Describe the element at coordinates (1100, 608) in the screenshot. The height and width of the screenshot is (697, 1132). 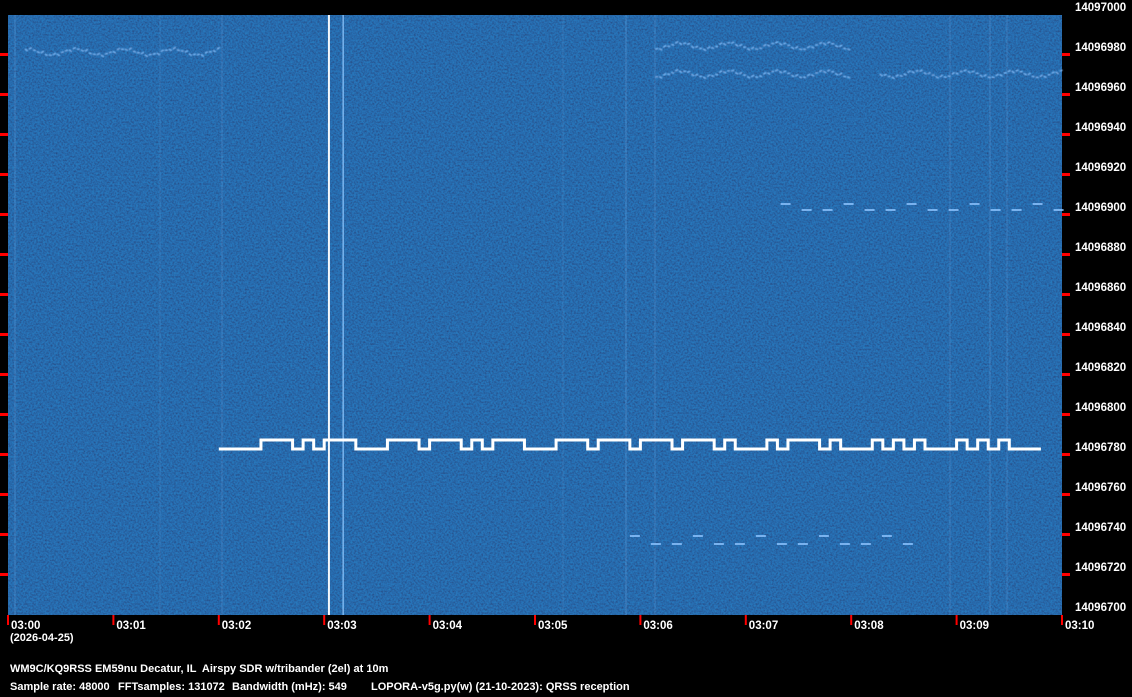
I see `y-tick-label: 14096700` at that location.